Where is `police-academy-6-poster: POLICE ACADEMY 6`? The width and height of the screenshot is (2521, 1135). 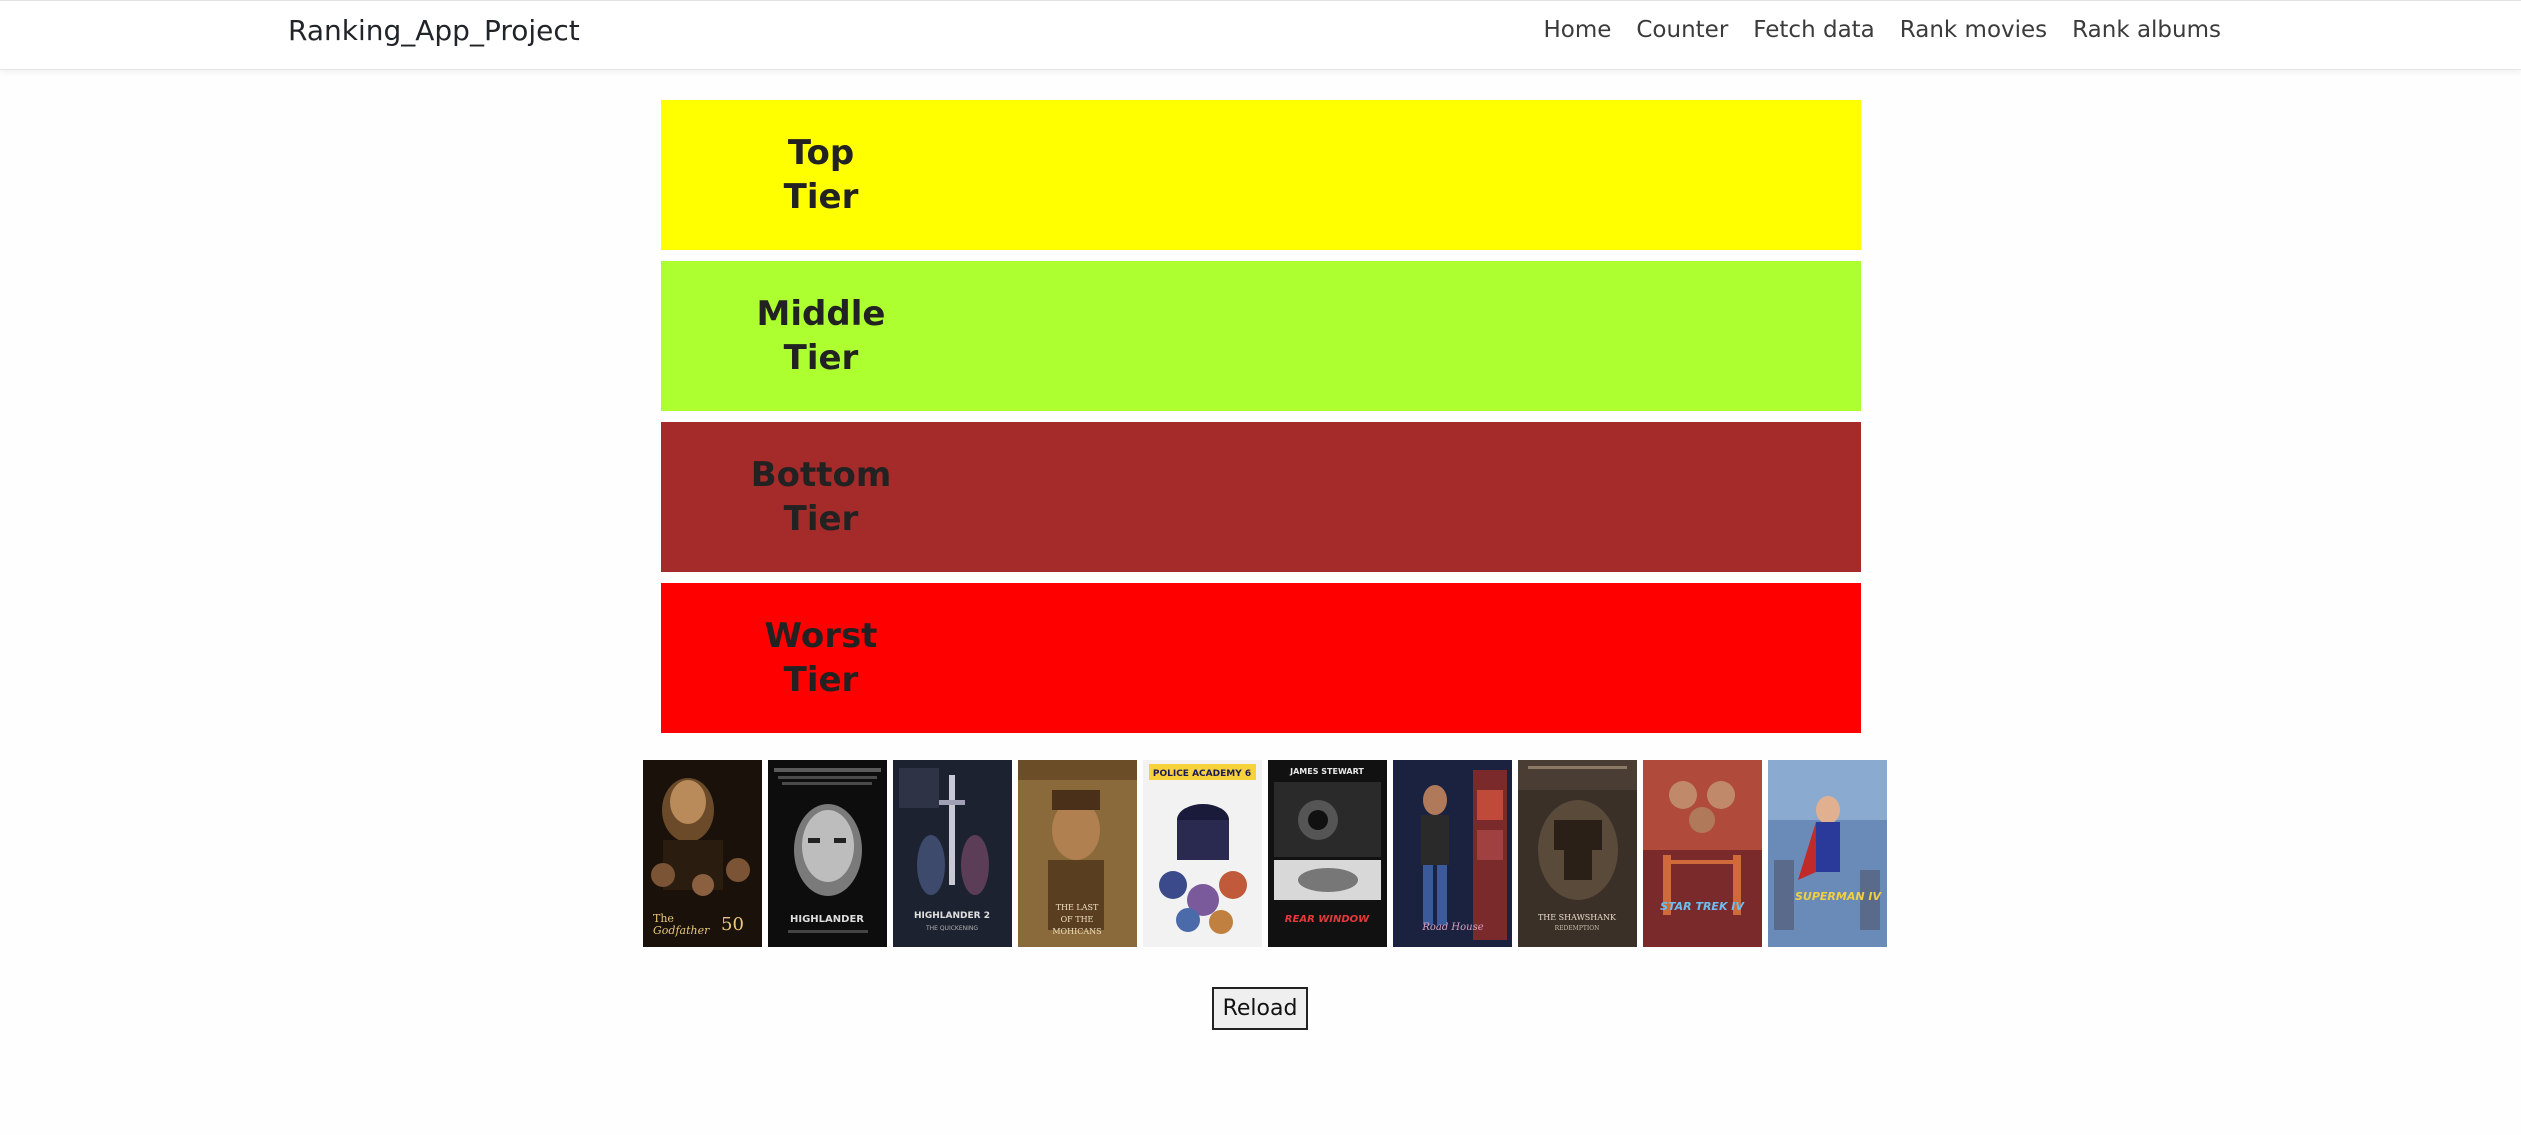
police-academy-6-poster: POLICE ACADEMY 6 is located at coordinates (1202, 853).